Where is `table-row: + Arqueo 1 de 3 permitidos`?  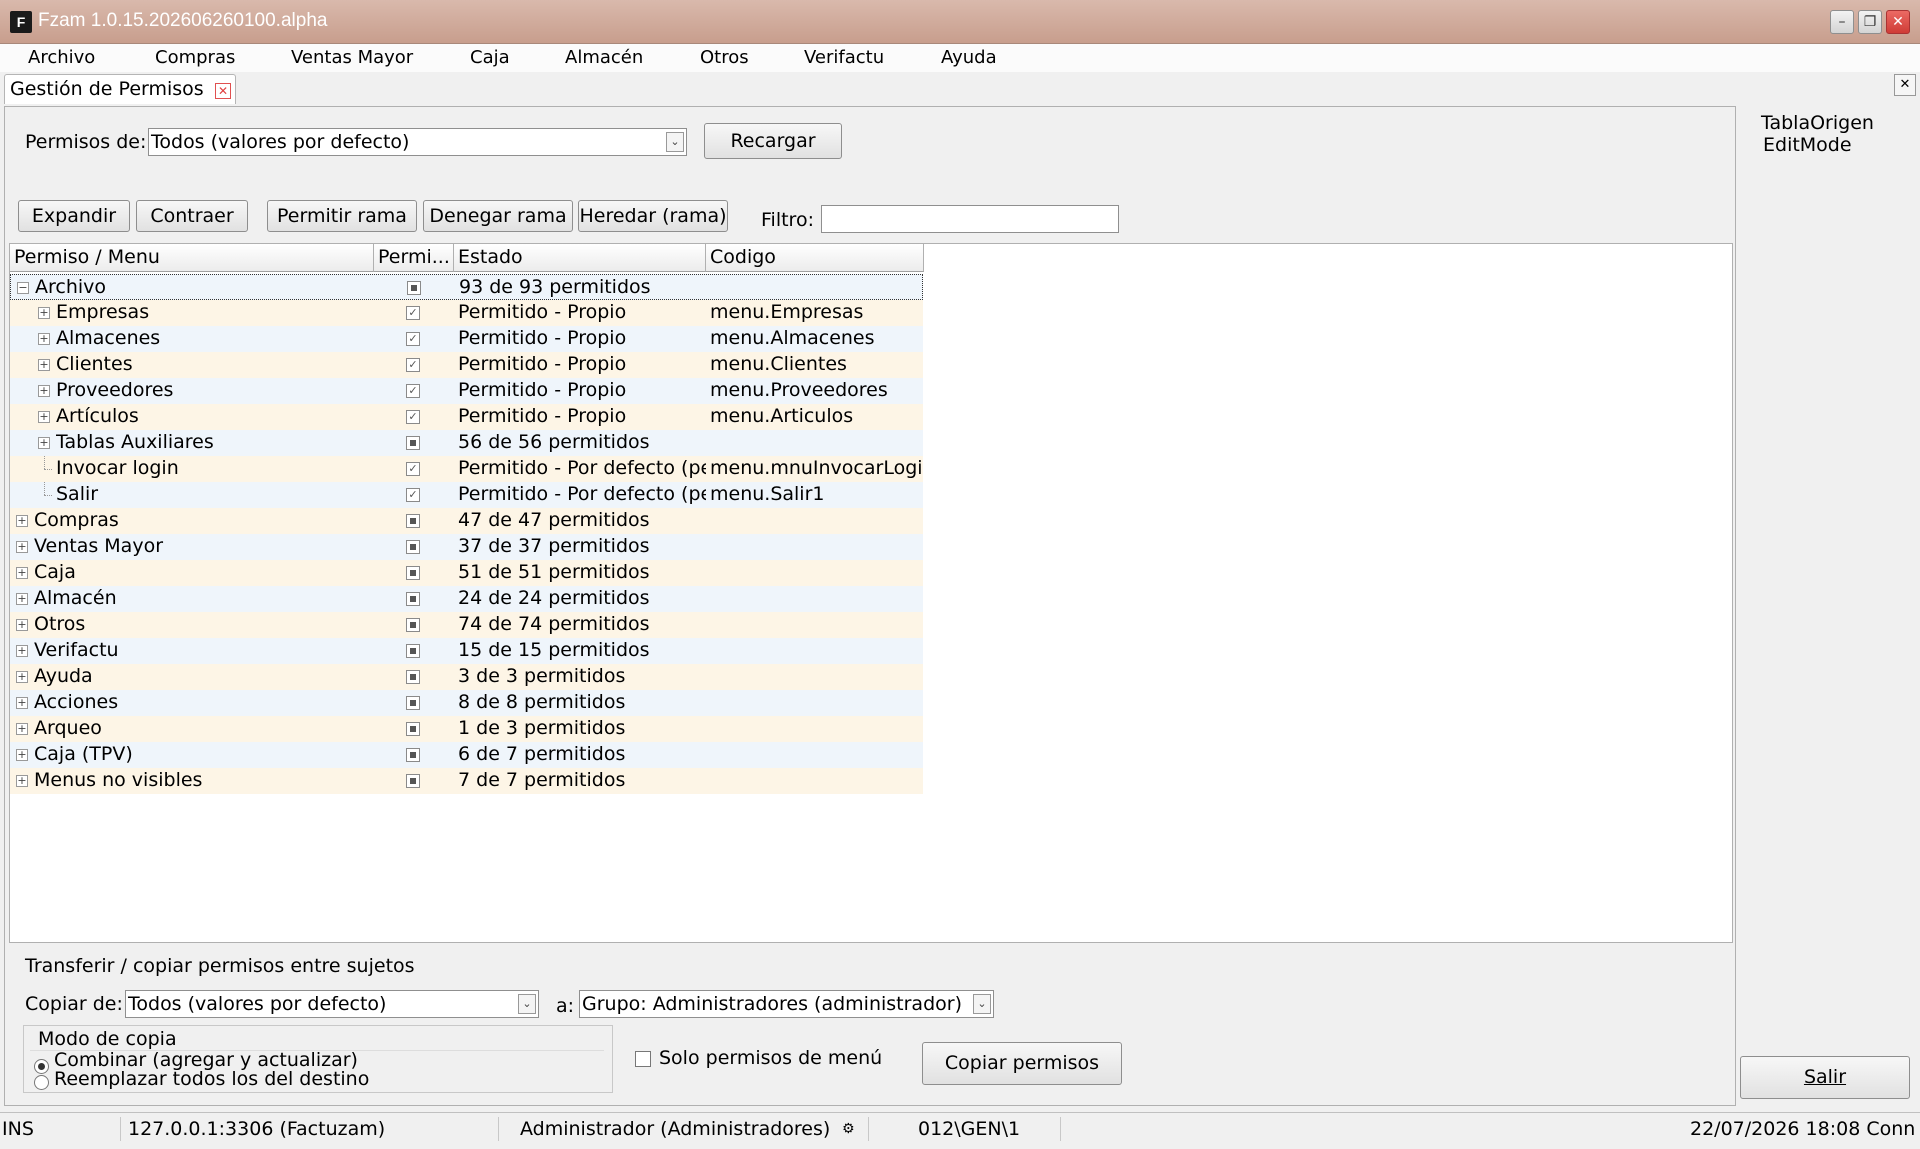 table-row: + Arqueo 1 de 3 permitidos is located at coordinates (466, 729).